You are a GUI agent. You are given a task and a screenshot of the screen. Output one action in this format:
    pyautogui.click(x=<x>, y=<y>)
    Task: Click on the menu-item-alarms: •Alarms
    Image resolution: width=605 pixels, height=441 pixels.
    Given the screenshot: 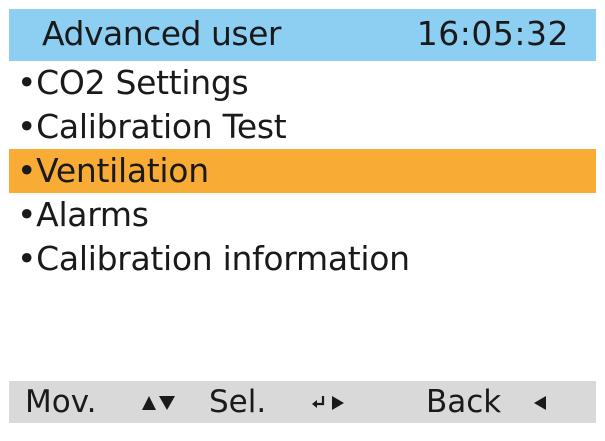 What is the action you would take?
    pyautogui.click(x=302, y=215)
    